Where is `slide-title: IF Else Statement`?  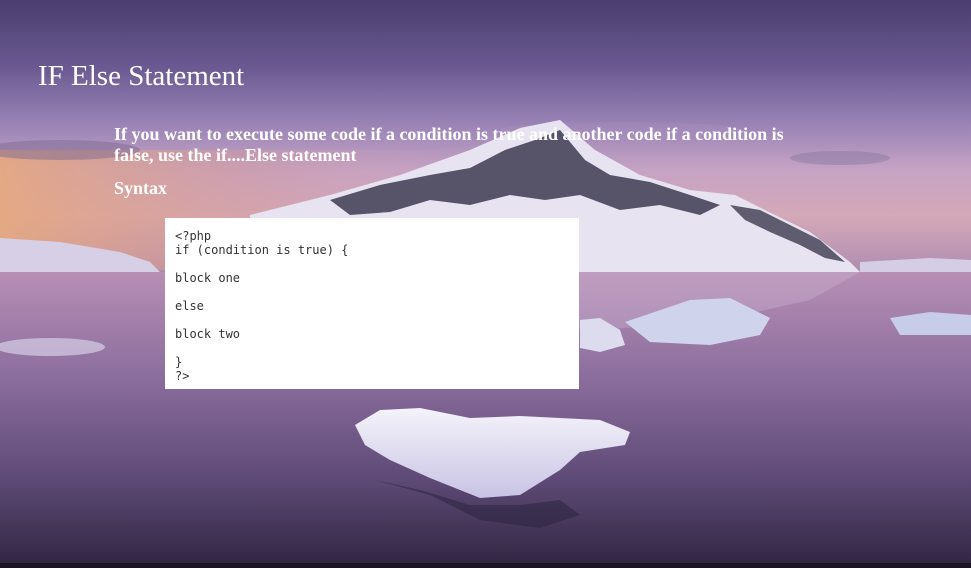 slide-title: IF Else Statement is located at coordinates (141, 76).